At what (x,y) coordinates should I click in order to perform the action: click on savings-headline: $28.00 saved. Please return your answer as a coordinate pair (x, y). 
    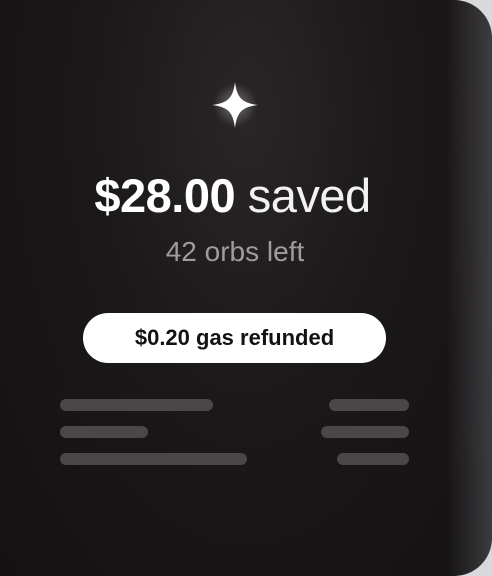
    Looking at the image, I should click on (232, 195).